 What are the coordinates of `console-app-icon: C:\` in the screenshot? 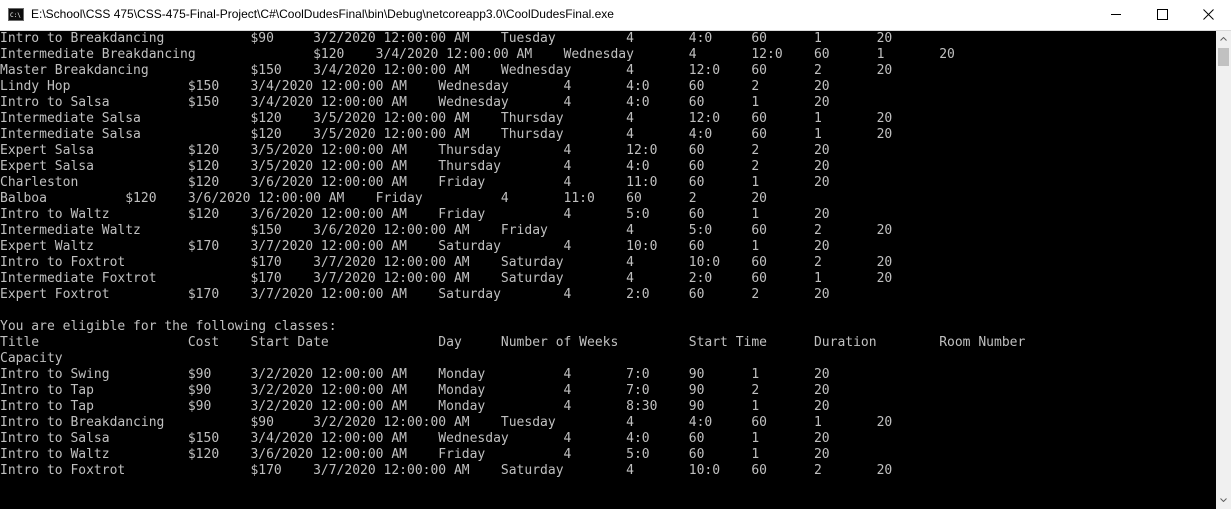 It's located at (16, 14).